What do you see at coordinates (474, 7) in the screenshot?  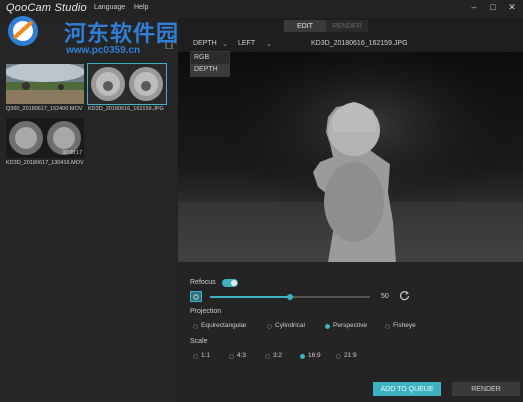 I see `minimize-icon: –` at bounding box center [474, 7].